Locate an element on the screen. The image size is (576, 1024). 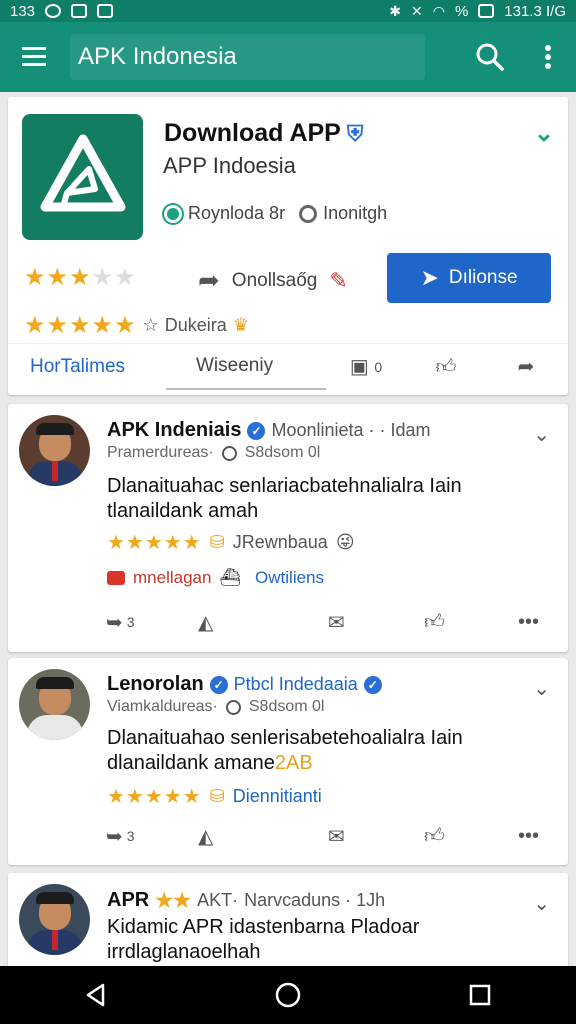
clock-icon is located at coordinates (308, 213).